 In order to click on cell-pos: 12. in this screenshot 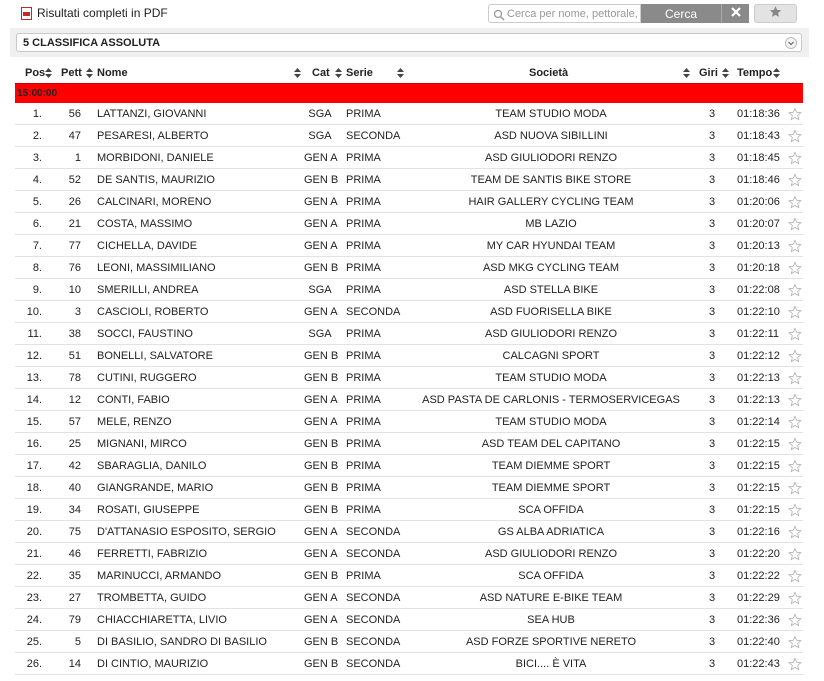, I will do `click(34, 356)`.